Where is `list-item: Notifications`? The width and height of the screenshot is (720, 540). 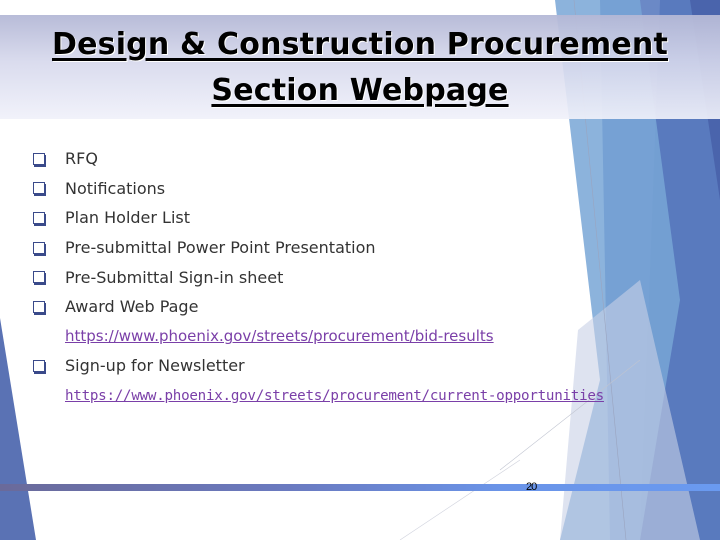 list-item: Notifications is located at coordinates (358, 189).